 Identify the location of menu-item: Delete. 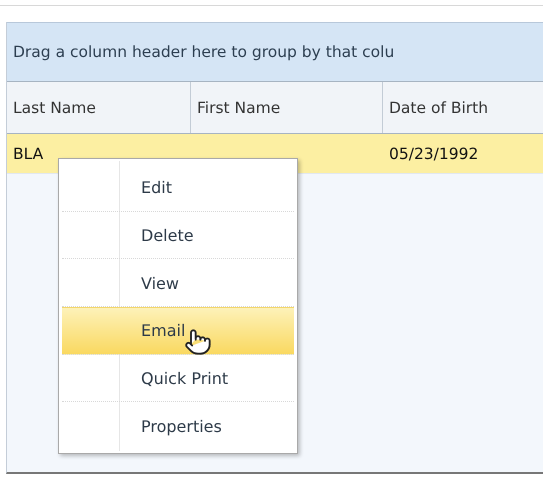
(178, 236).